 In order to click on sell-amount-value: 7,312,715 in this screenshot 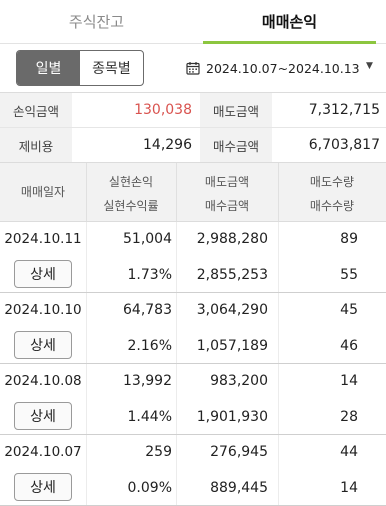, I will do `click(344, 110)`.